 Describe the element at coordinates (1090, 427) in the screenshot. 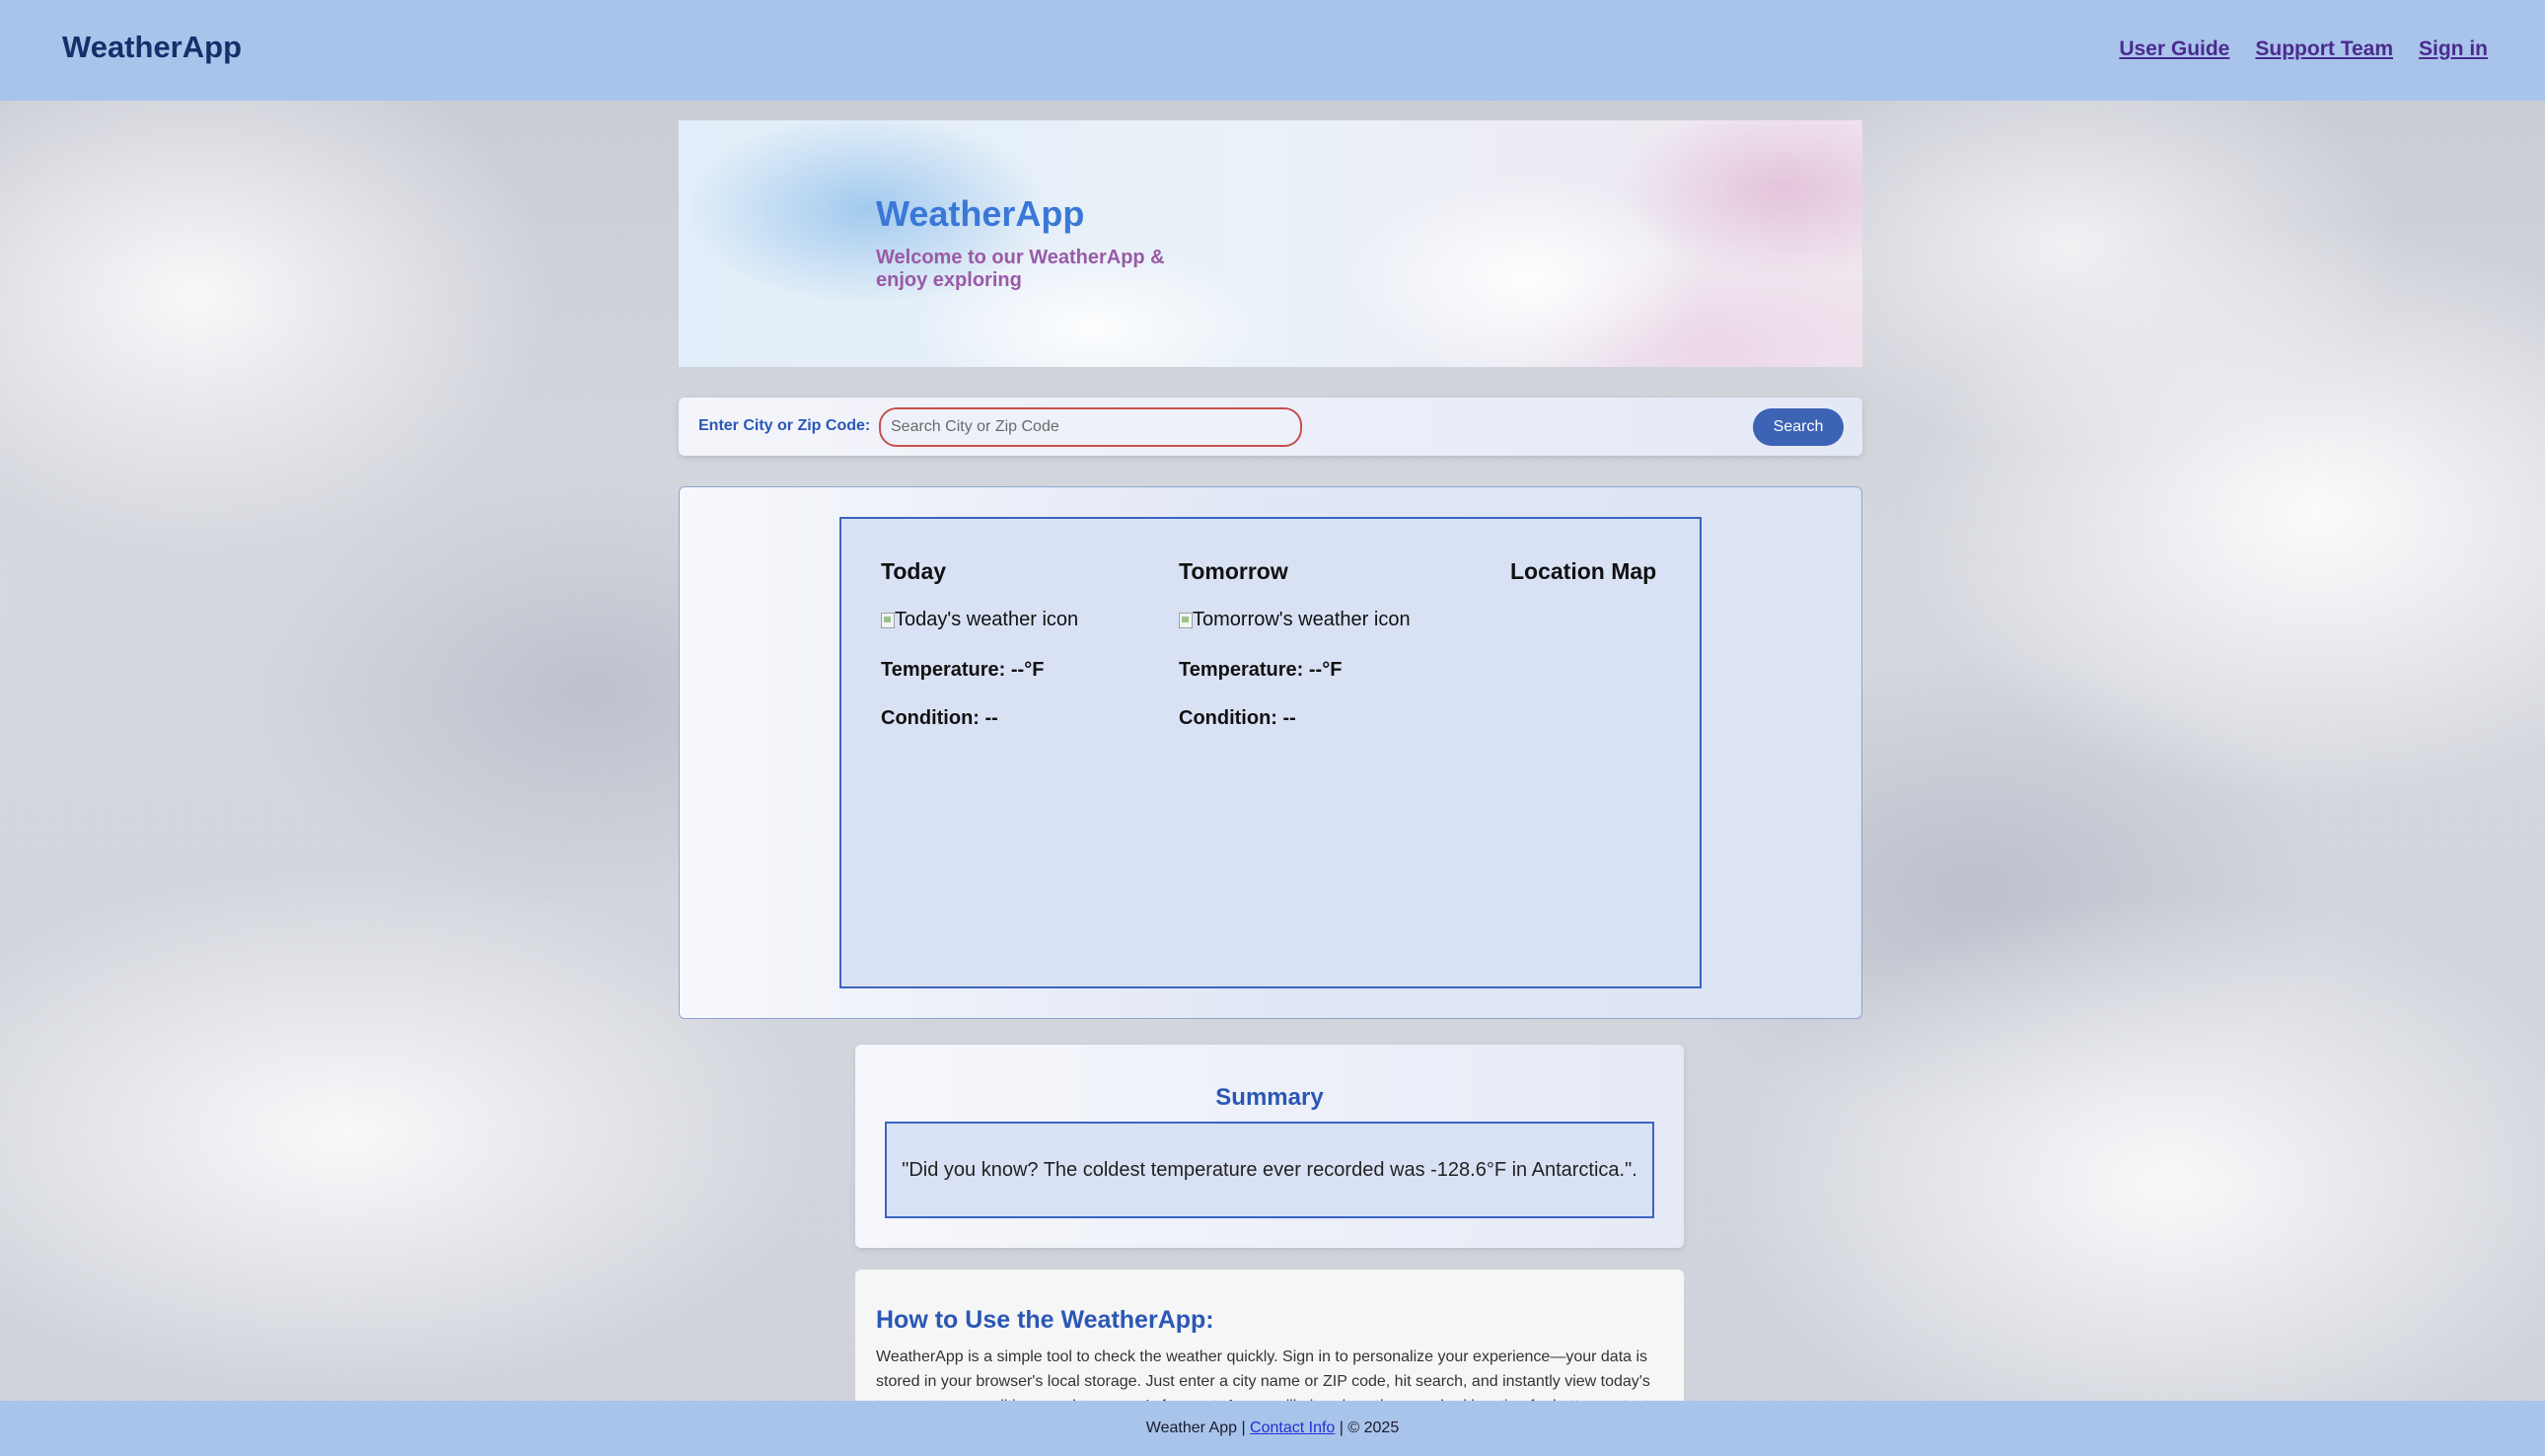

I see `search-input` at that location.